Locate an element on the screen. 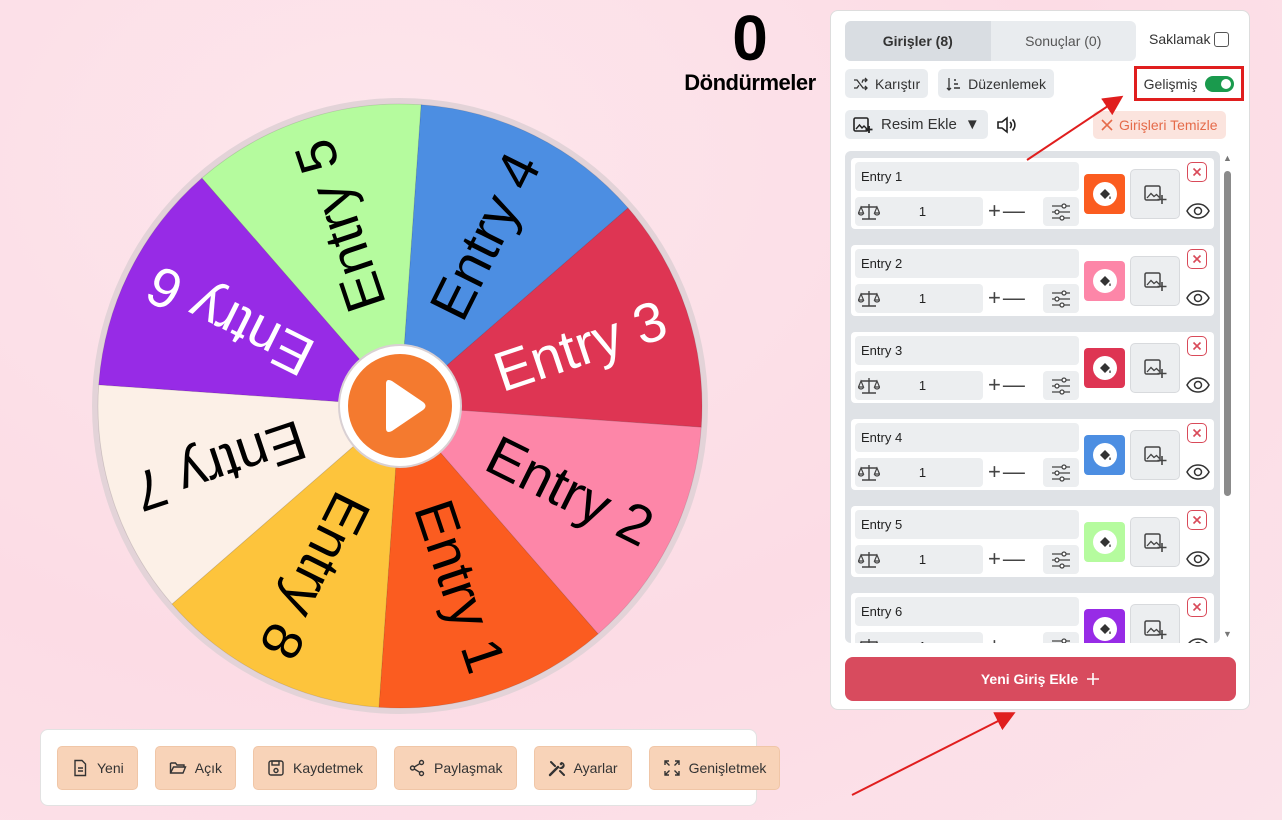  entry-name-input: Entry 5 is located at coordinates (967, 524).